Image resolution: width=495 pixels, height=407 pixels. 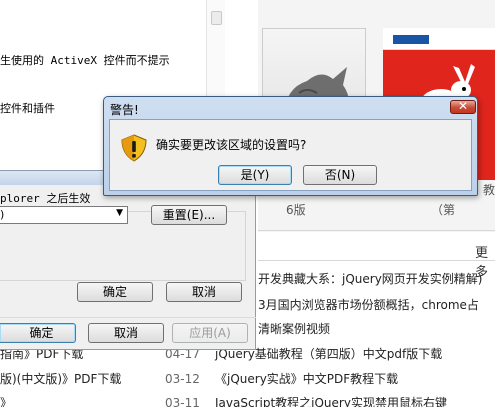 What do you see at coordinates (290, 155) in the screenshot?
I see `dialog-body: 确实要更改该区域的设置吗? 是(Y) 否(N)` at bounding box center [290, 155].